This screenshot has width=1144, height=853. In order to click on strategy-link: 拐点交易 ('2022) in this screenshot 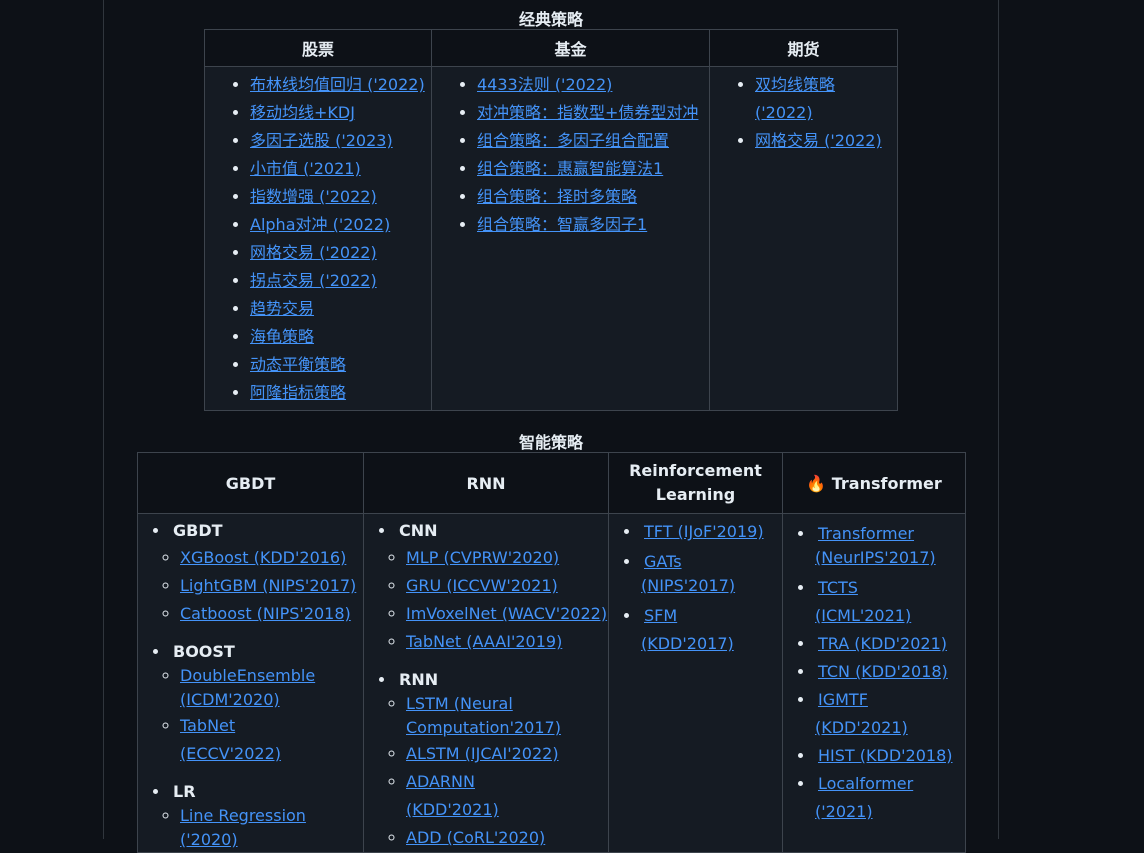, I will do `click(313, 280)`.